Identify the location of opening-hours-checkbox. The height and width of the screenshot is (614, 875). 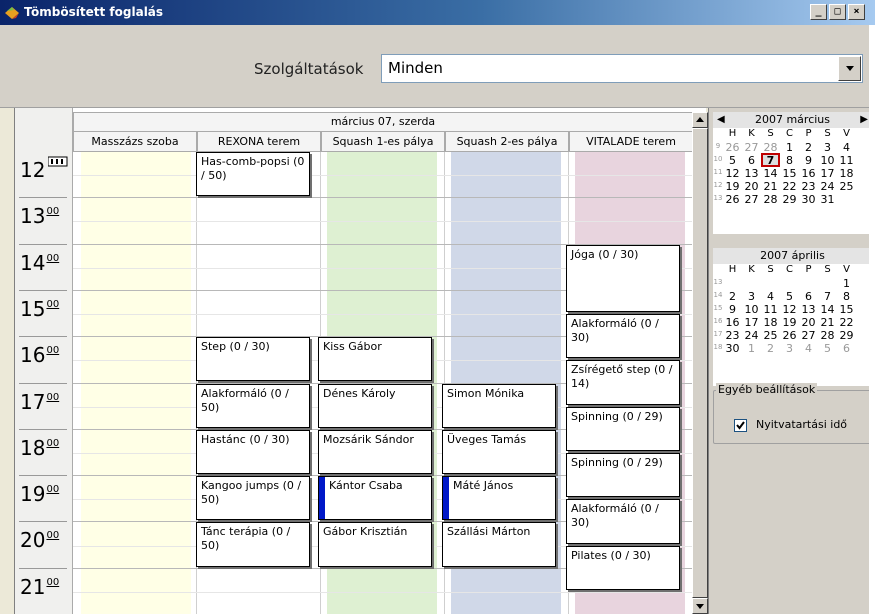
(740, 425).